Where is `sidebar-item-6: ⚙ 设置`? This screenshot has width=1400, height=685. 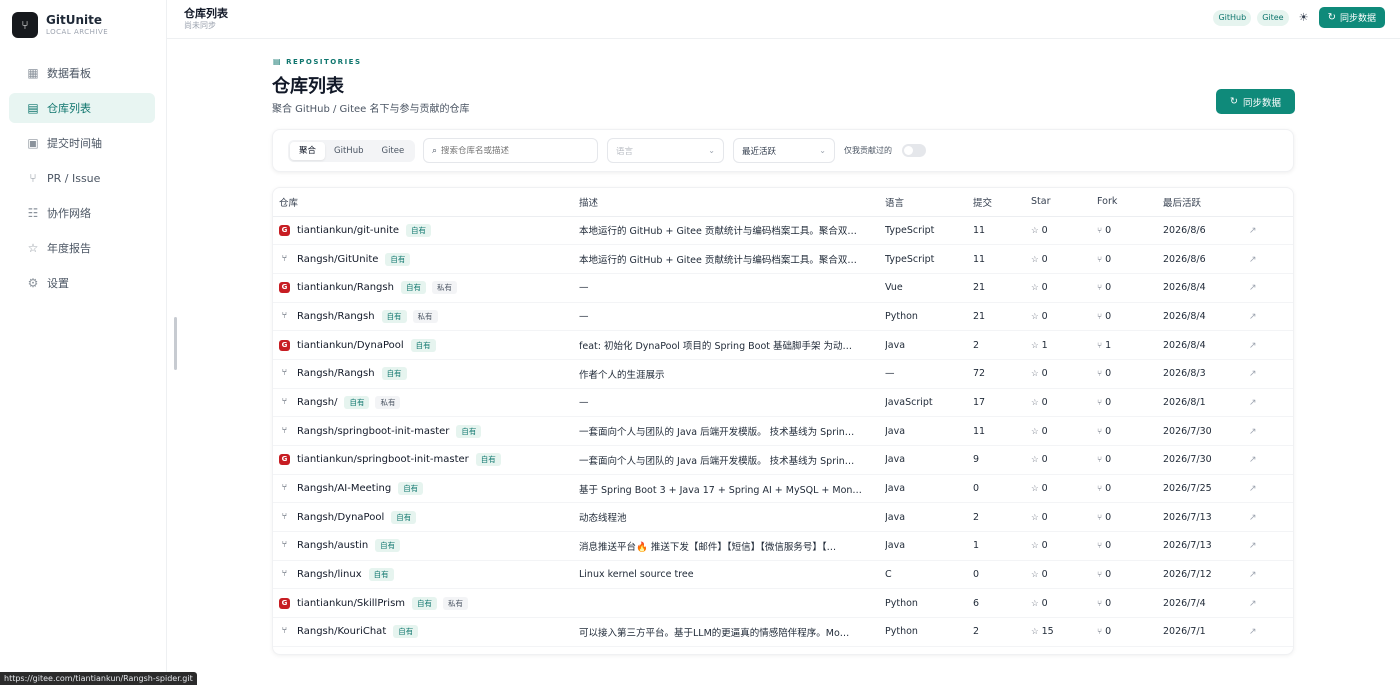
sidebar-item-6: ⚙ 设置 is located at coordinates (82, 283).